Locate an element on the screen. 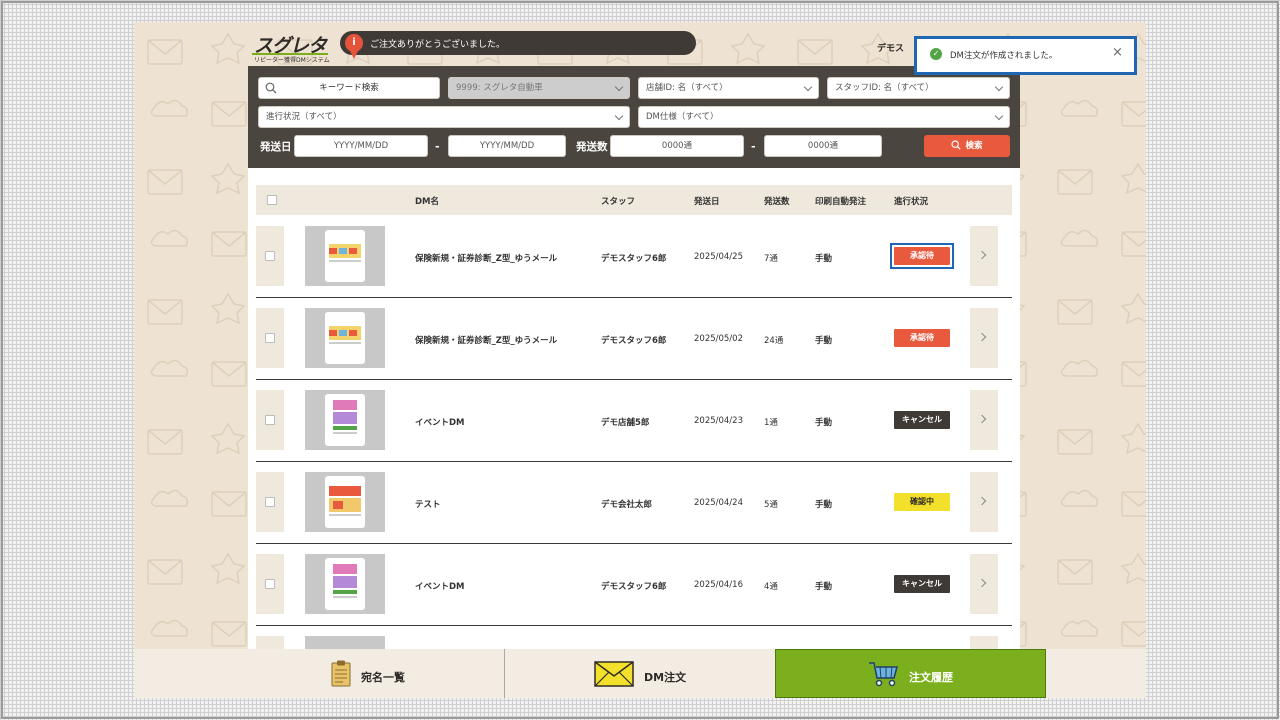 The width and height of the screenshot is (1280, 720). keyword-search-input: キーワード検索 is located at coordinates (349, 88).